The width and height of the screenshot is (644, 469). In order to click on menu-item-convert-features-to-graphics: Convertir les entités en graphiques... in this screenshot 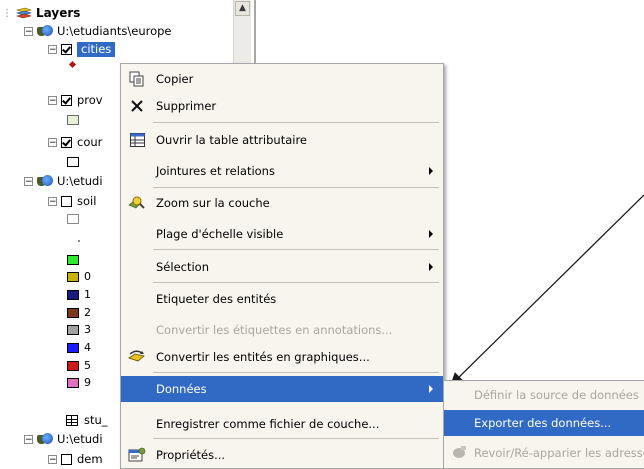, I will do `click(282, 357)`.